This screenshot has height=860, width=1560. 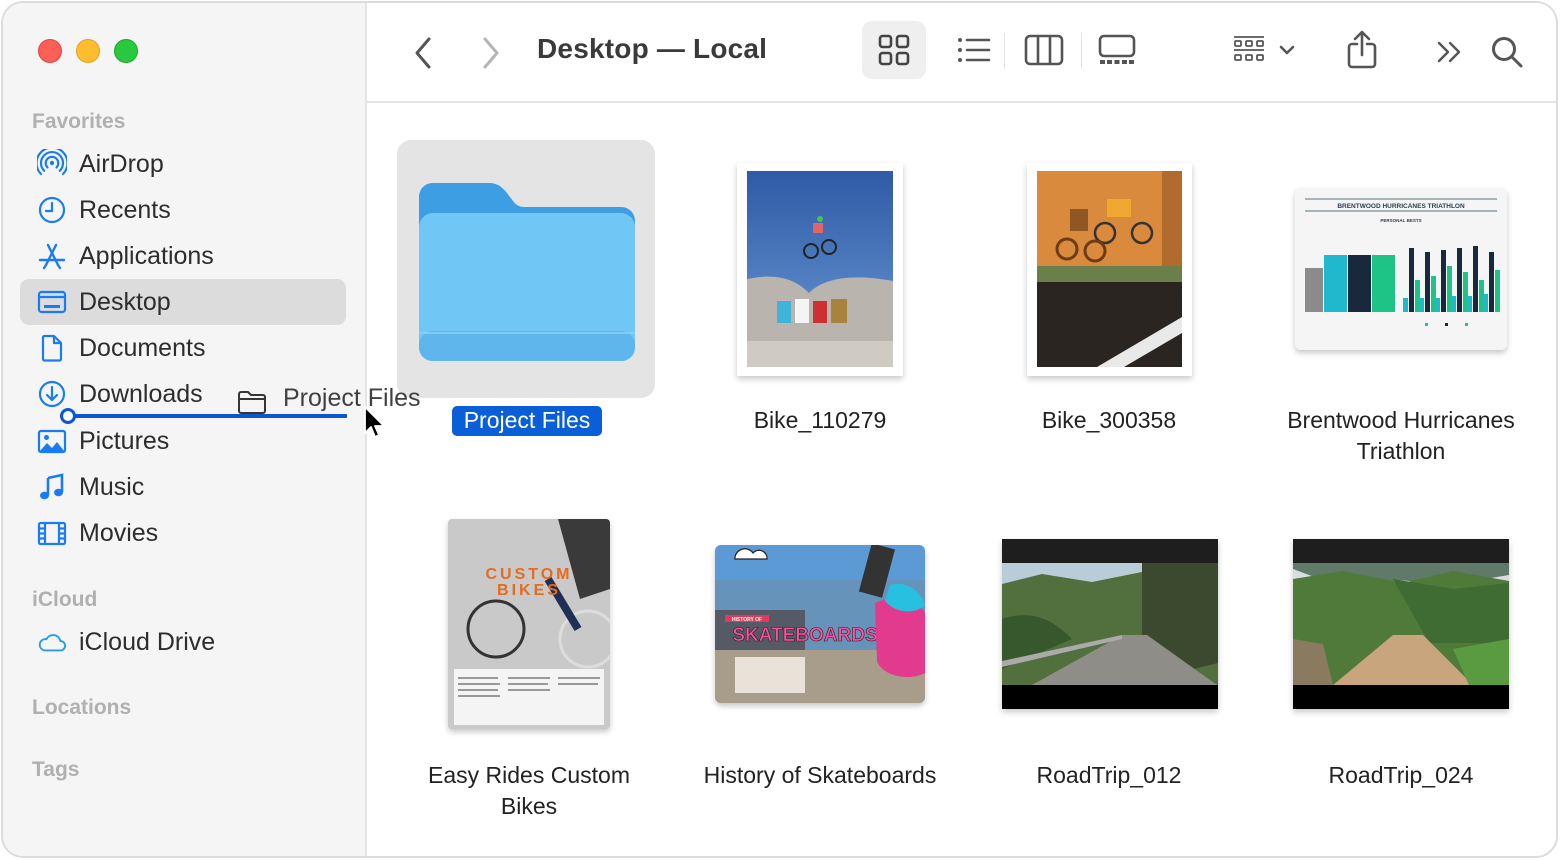 I want to click on file-label: Easy Rides Custom Bikes, so click(x=529, y=791).